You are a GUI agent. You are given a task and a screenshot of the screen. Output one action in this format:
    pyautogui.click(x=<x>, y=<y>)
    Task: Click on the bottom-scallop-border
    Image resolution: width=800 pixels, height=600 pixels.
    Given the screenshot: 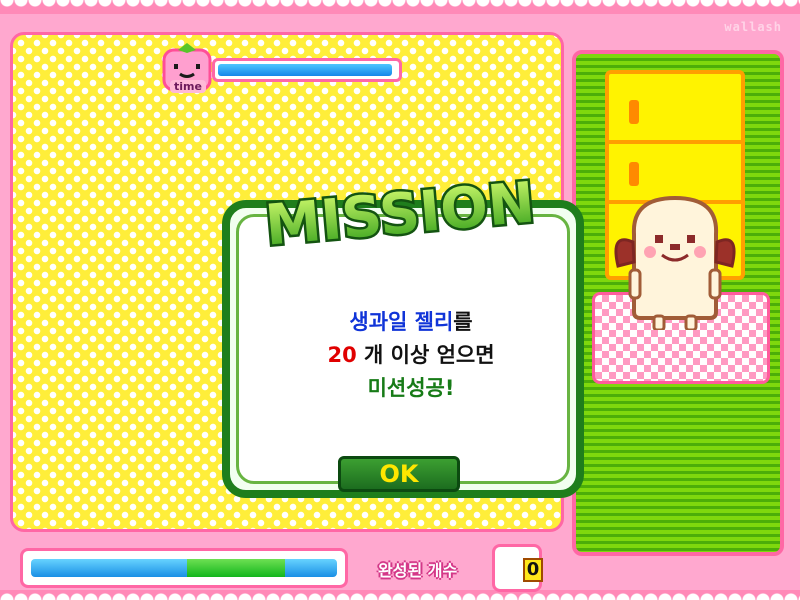 What is the action you would take?
    pyautogui.click(x=400, y=595)
    